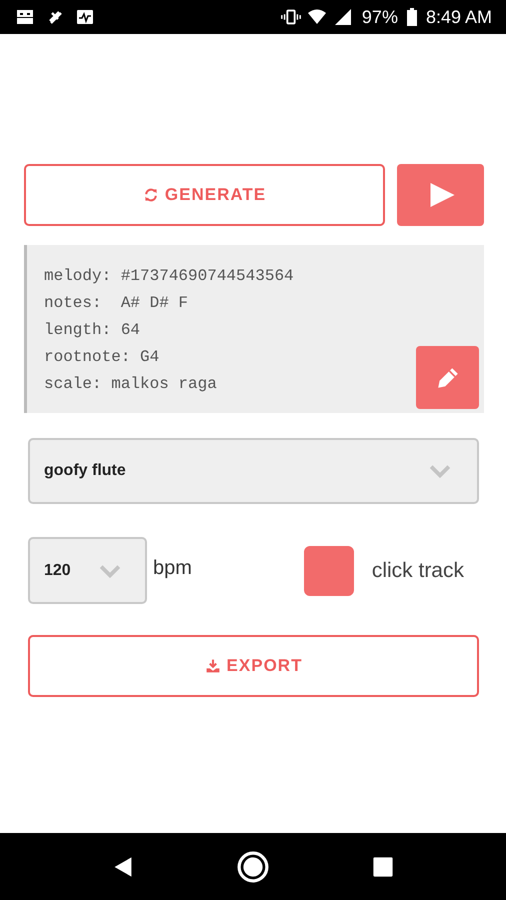  What do you see at coordinates (169, 276) in the screenshot?
I see `melody-info-line: melody: #17374690744543564` at bounding box center [169, 276].